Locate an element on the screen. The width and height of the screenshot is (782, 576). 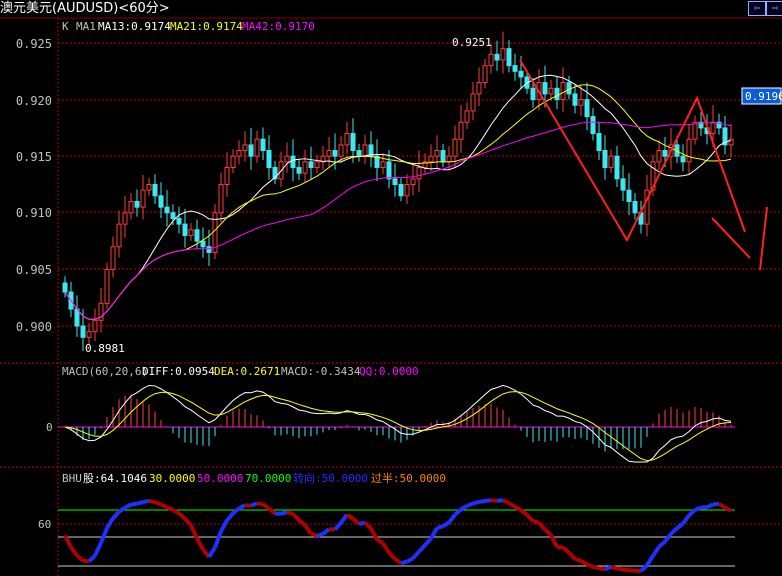
bhu-half: 过半:50.0000 is located at coordinates (408, 478).